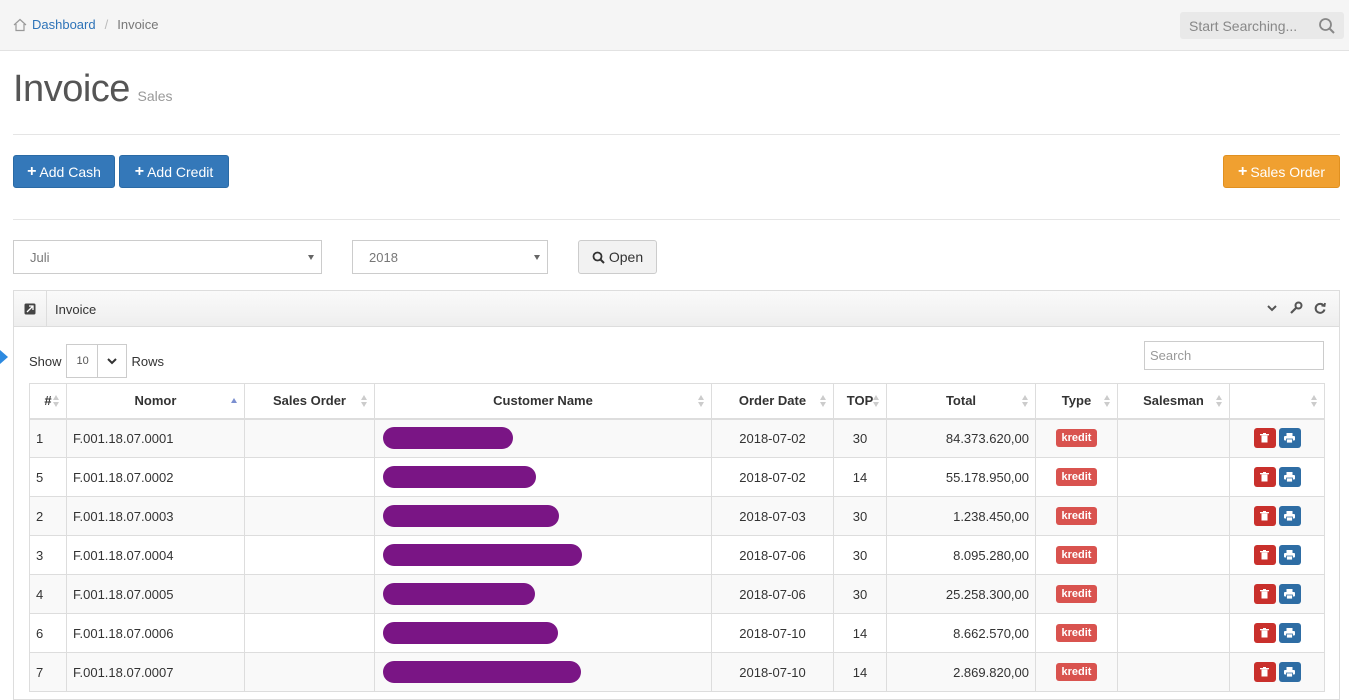 This screenshot has height=700, width=1349. Describe the element at coordinates (309, 401) in the screenshot. I see `column-header: Sales Order` at that location.